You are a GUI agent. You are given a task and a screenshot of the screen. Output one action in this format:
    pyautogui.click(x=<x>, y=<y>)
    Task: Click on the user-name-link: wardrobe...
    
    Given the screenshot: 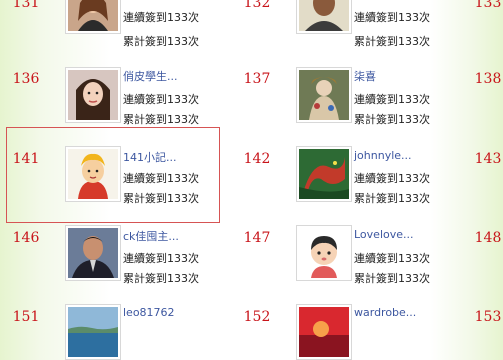 What is the action you would take?
    pyautogui.click(x=385, y=312)
    